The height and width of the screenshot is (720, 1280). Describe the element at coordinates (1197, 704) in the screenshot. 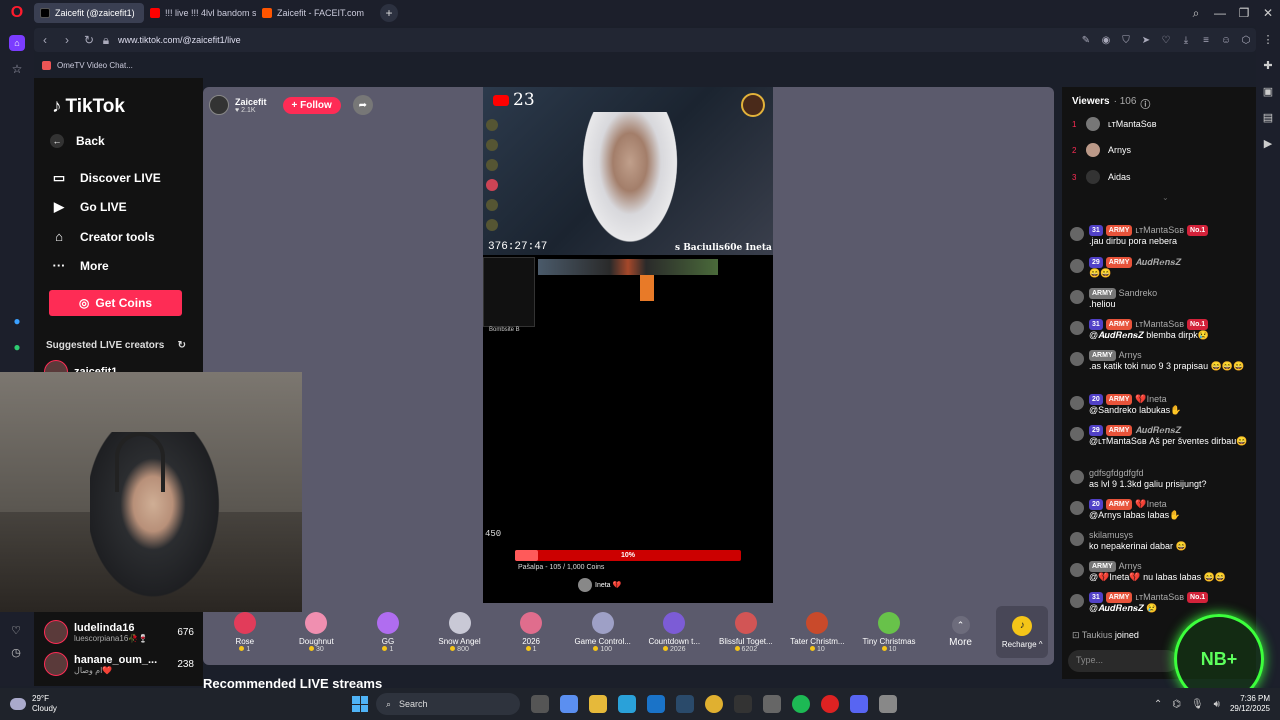

I see `microphone-icon: 🎙︎` at that location.